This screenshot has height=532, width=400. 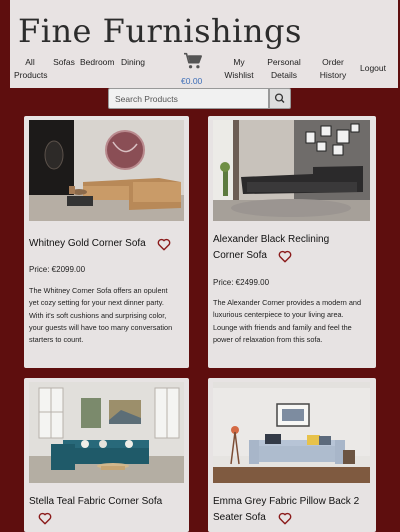 I want to click on search-button, so click(x=280, y=98).